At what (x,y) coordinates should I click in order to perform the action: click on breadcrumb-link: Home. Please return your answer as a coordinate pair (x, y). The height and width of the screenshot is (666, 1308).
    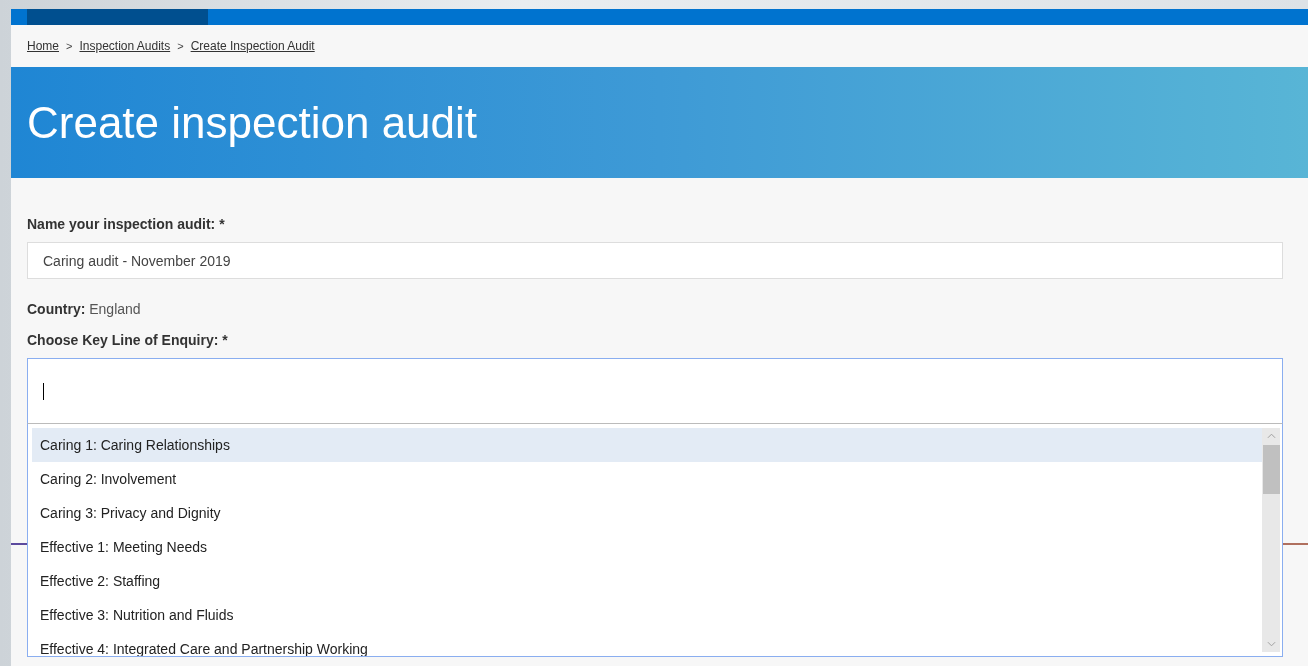
    Looking at the image, I should click on (43, 46).